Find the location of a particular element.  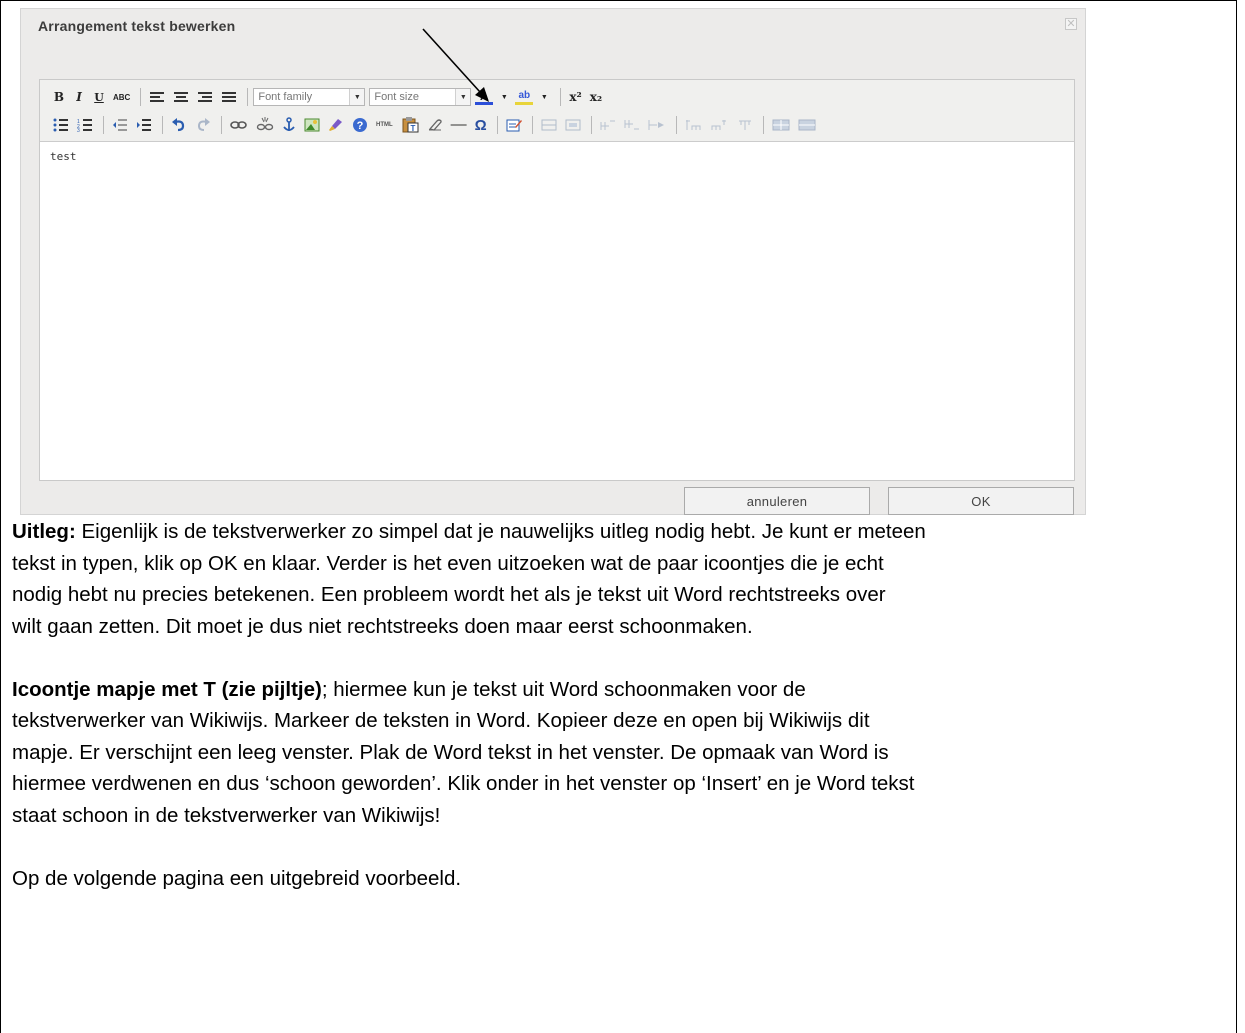

italic-button: I is located at coordinates (79, 97).